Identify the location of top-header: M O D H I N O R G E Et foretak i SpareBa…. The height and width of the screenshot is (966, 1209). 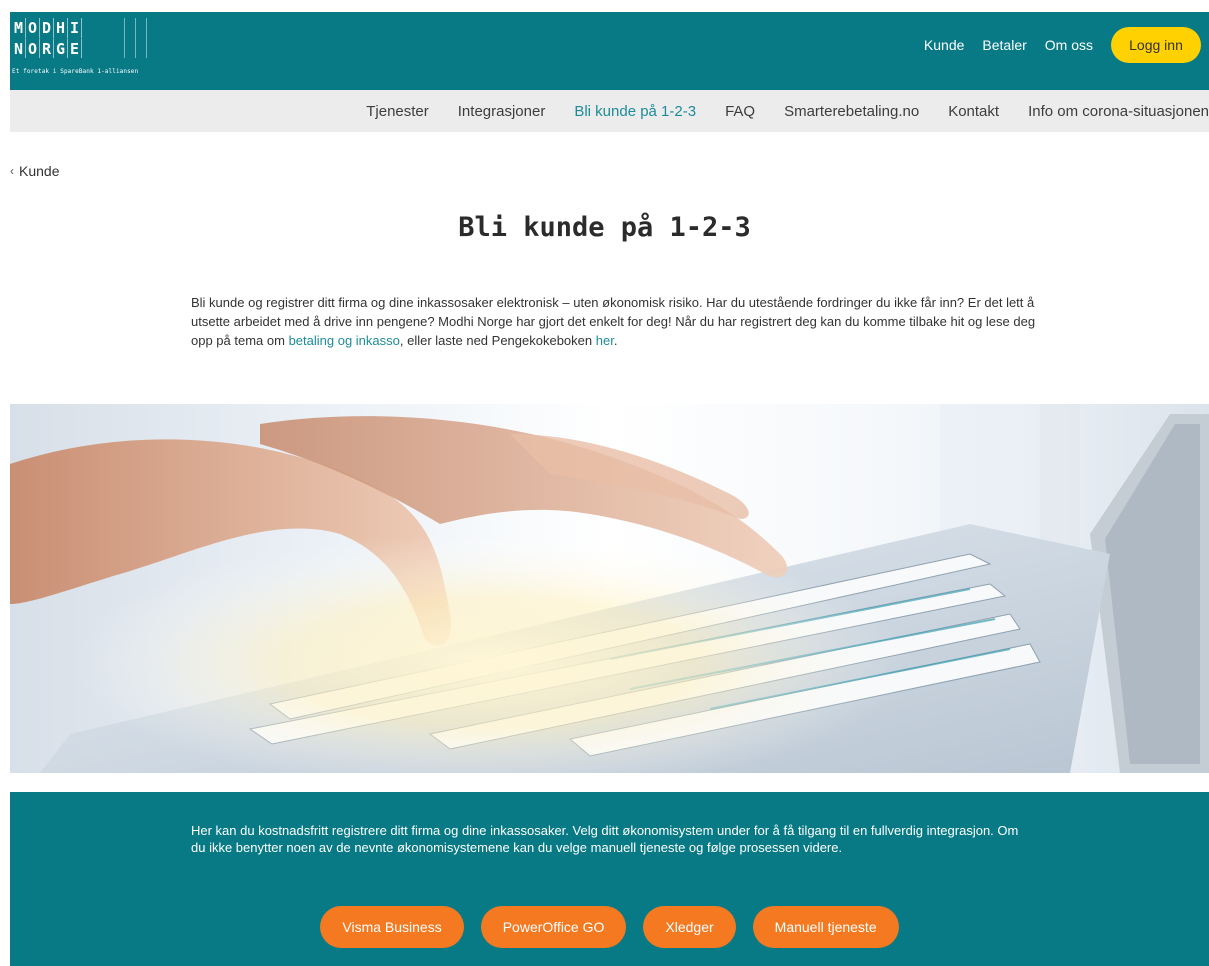
(609, 51).